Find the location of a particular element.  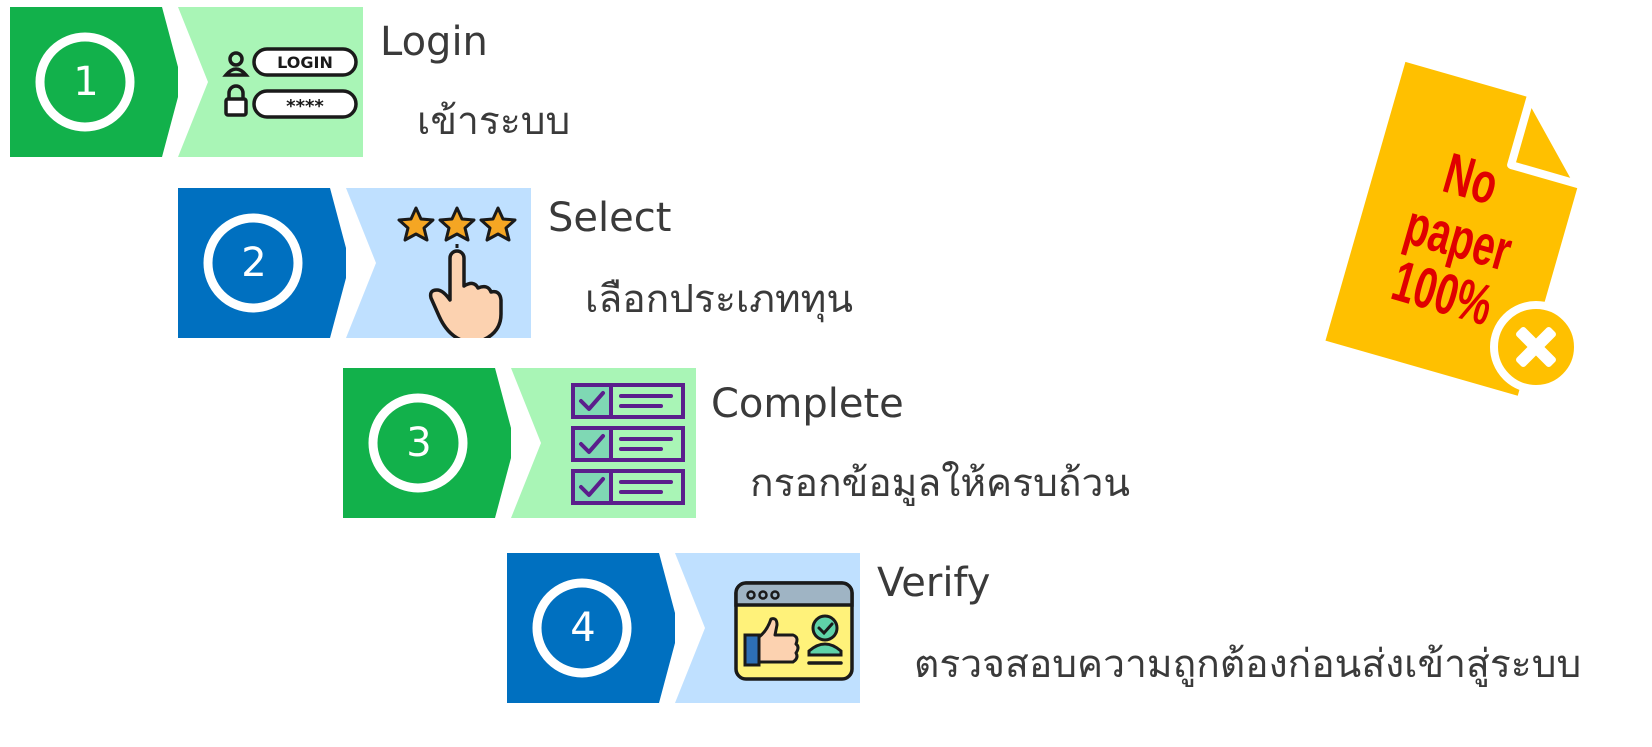

step-1-icon-panel: LOGIN **** is located at coordinates (279, 91).